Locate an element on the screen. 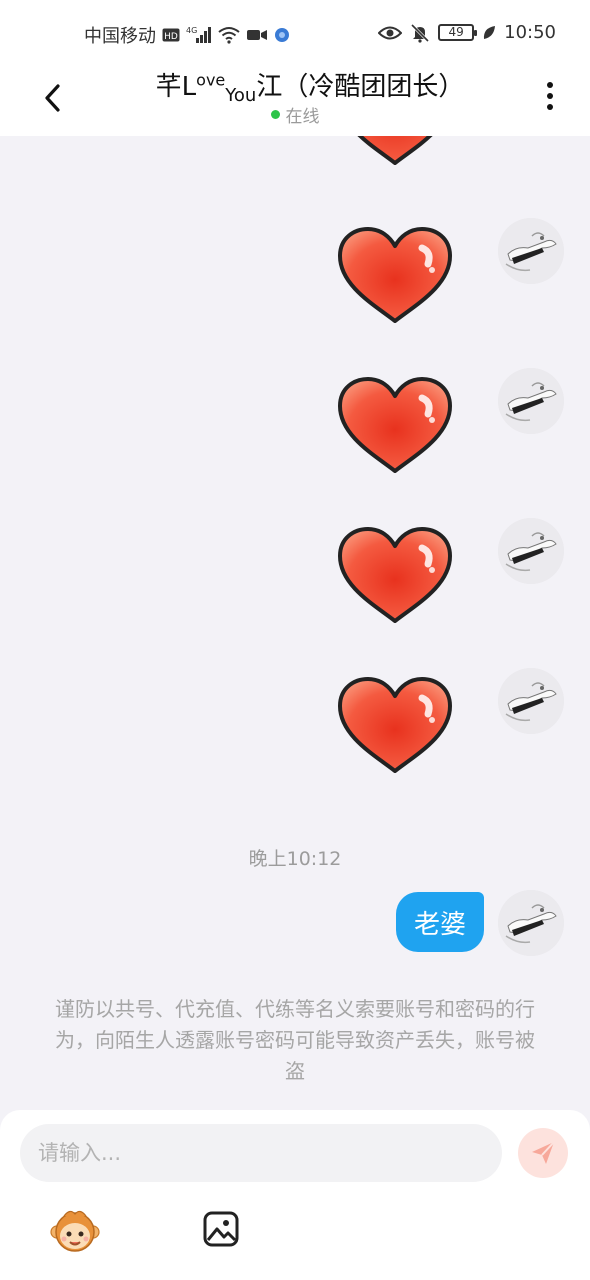 This screenshot has width=590, height=1280. more-vertical-icon is located at coordinates (550, 96).